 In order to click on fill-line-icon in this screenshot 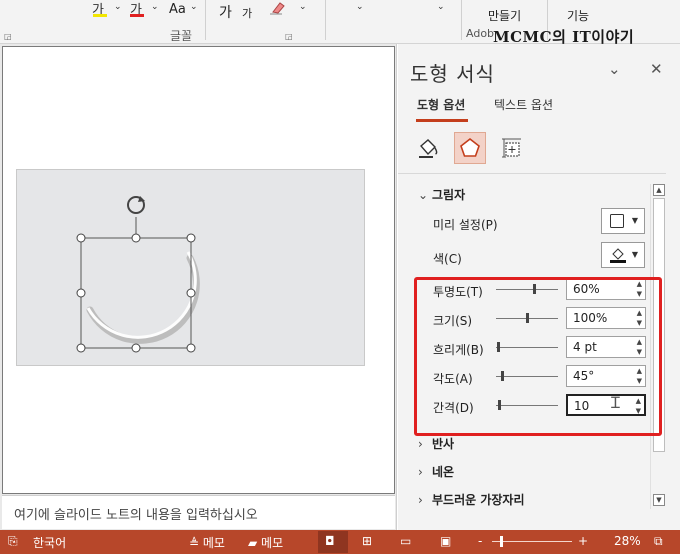, I will do `click(428, 148)`.